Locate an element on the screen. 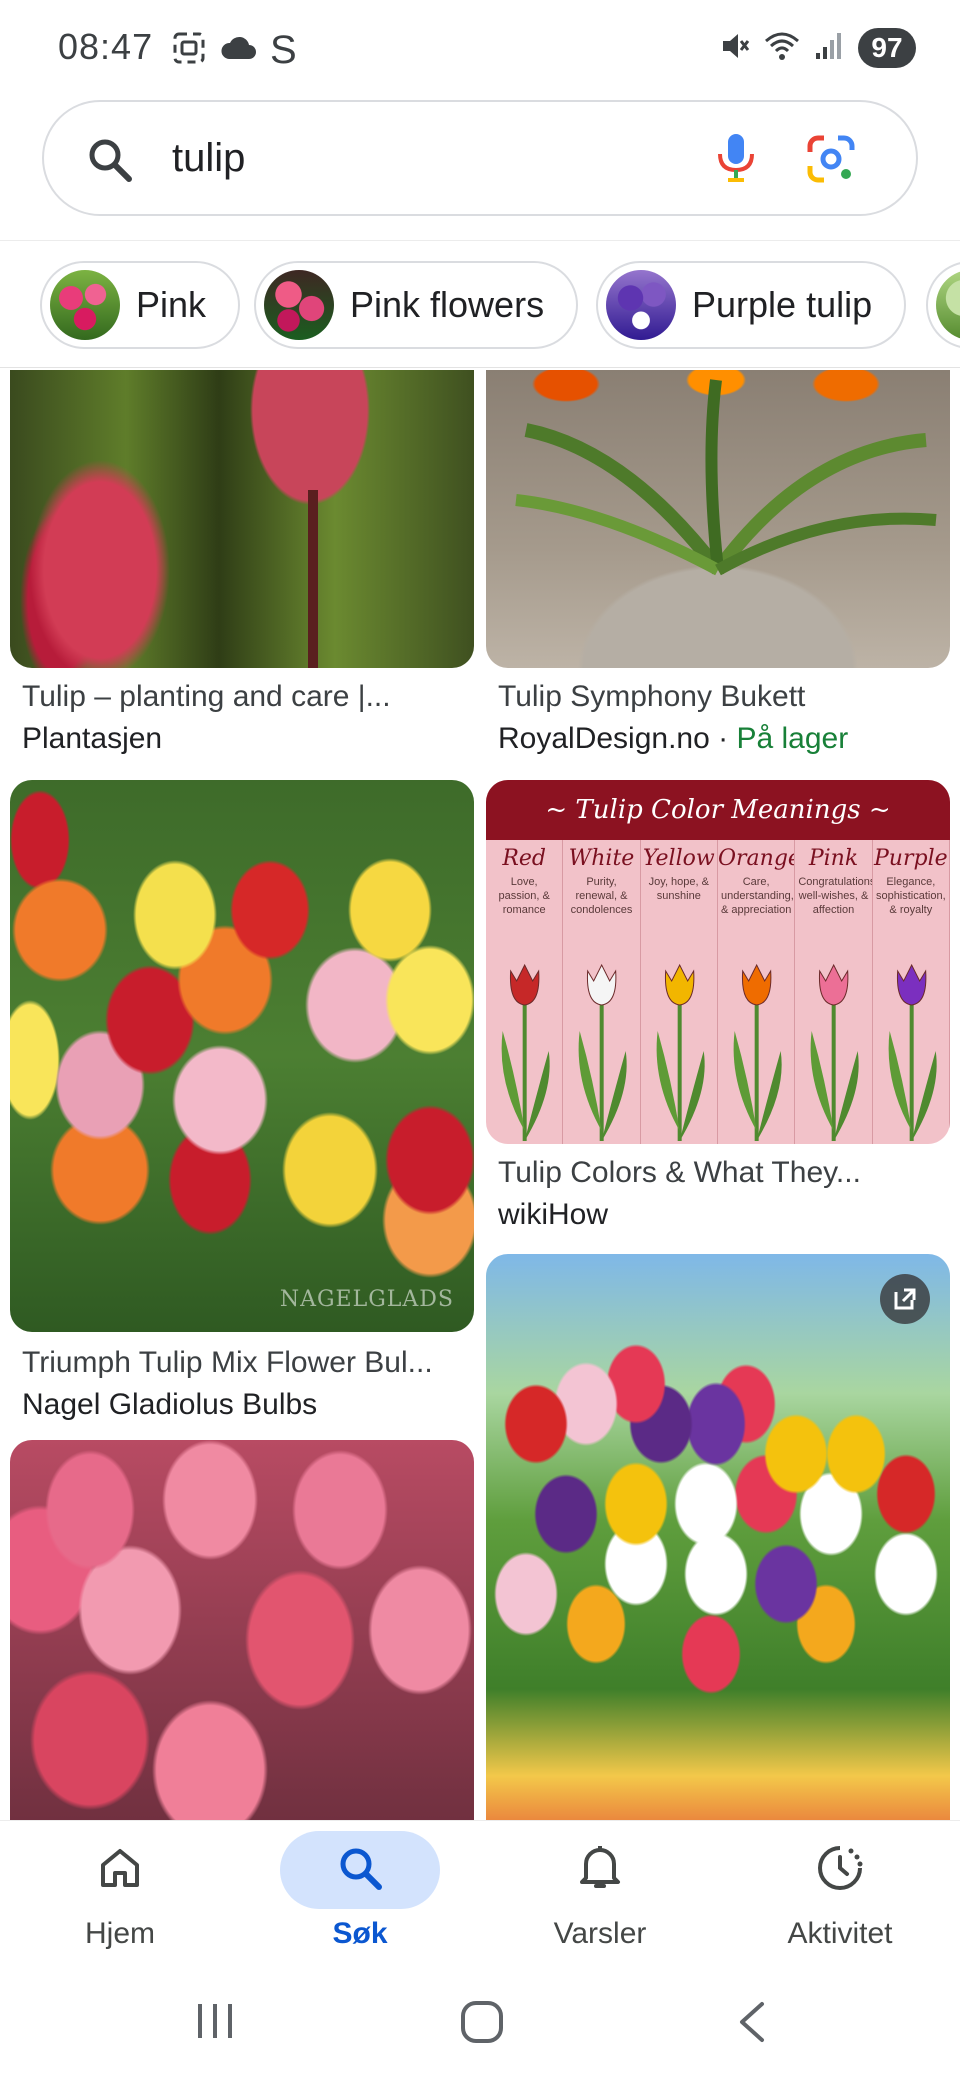 This screenshot has height=2080, width=960. result-source: wikiHow is located at coordinates (553, 1214).